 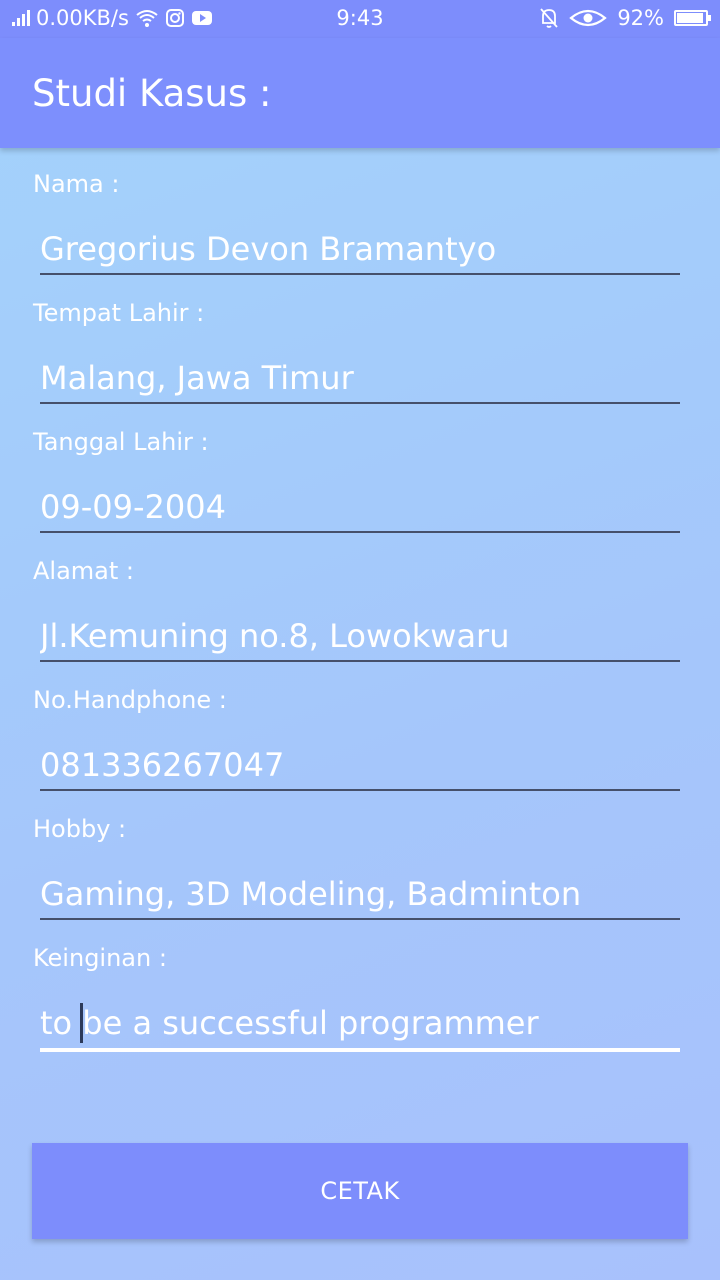 What do you see at coordinates (130, 700) in the screenshot?
I see `label-no-handphone: No.Handphone :` at bounding box center [130, 700].